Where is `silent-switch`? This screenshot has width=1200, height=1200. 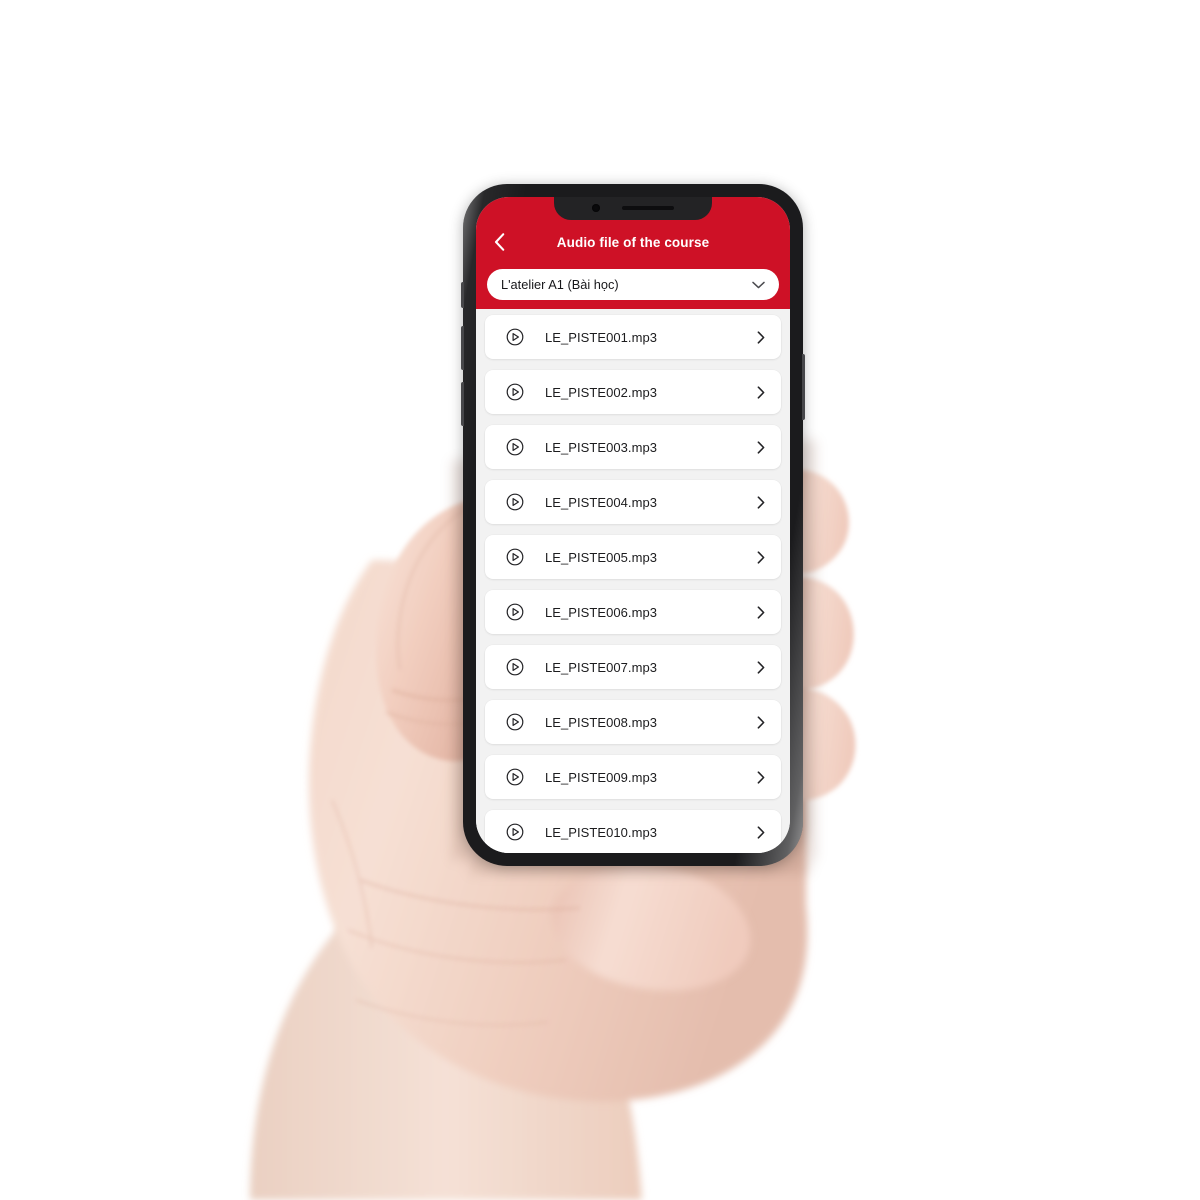 silent-switch is located at coordinates (462, 295).